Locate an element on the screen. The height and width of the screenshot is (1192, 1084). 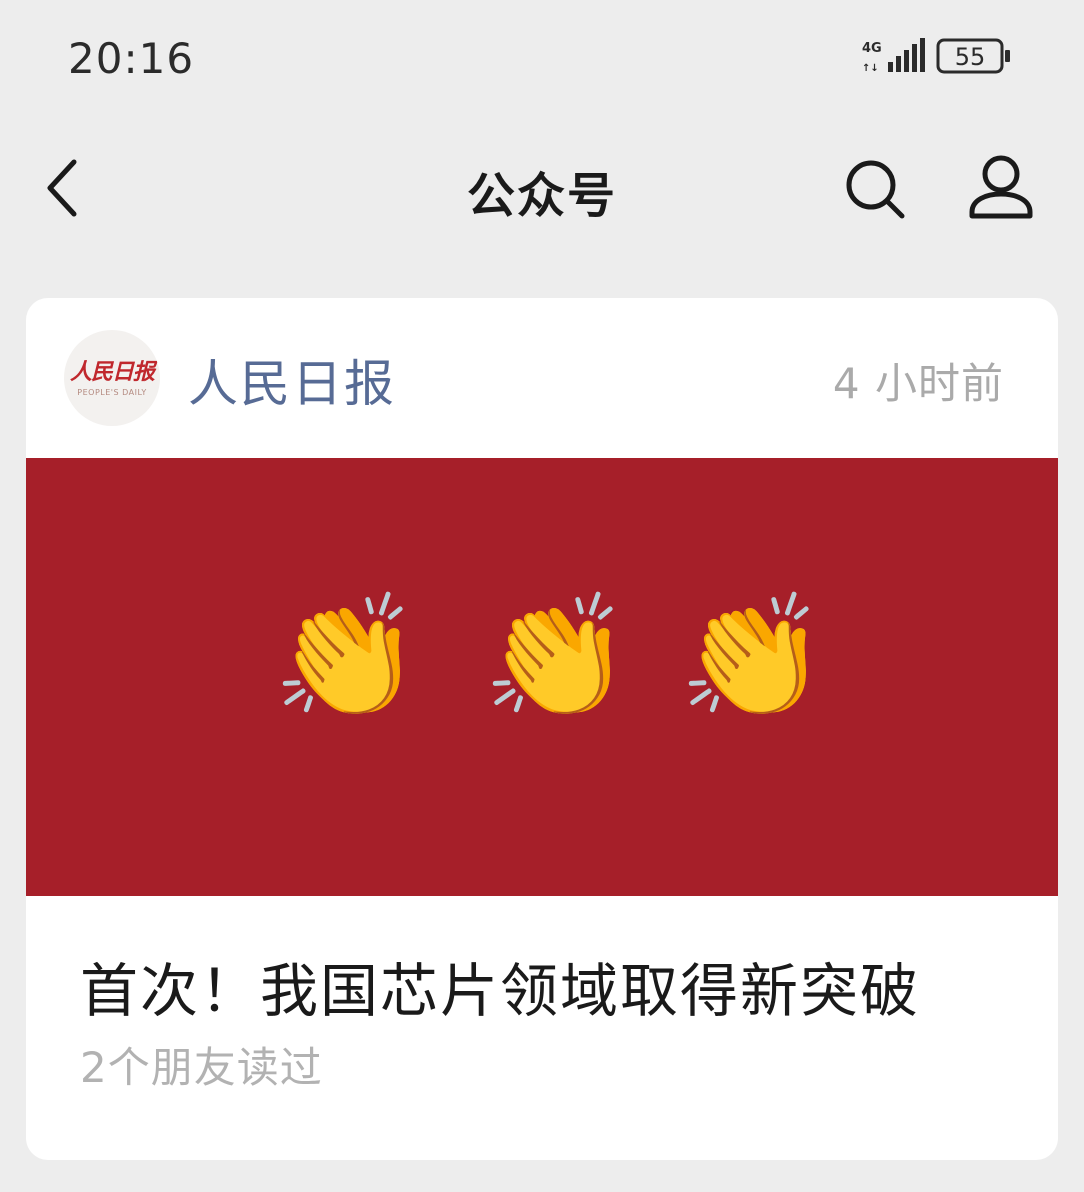
account-header: 人民日报 PEOPLE'S DAILY 人民日报 4 小时前 is located at coordinates (542, 378).